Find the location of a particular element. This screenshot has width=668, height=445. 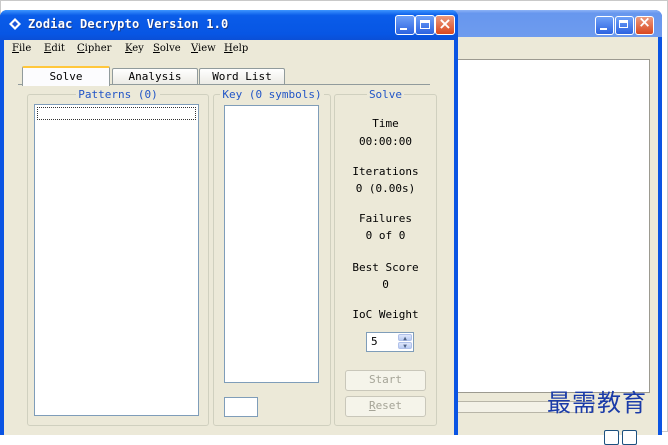

background-minimize-button is located at coordinates (604, 25).